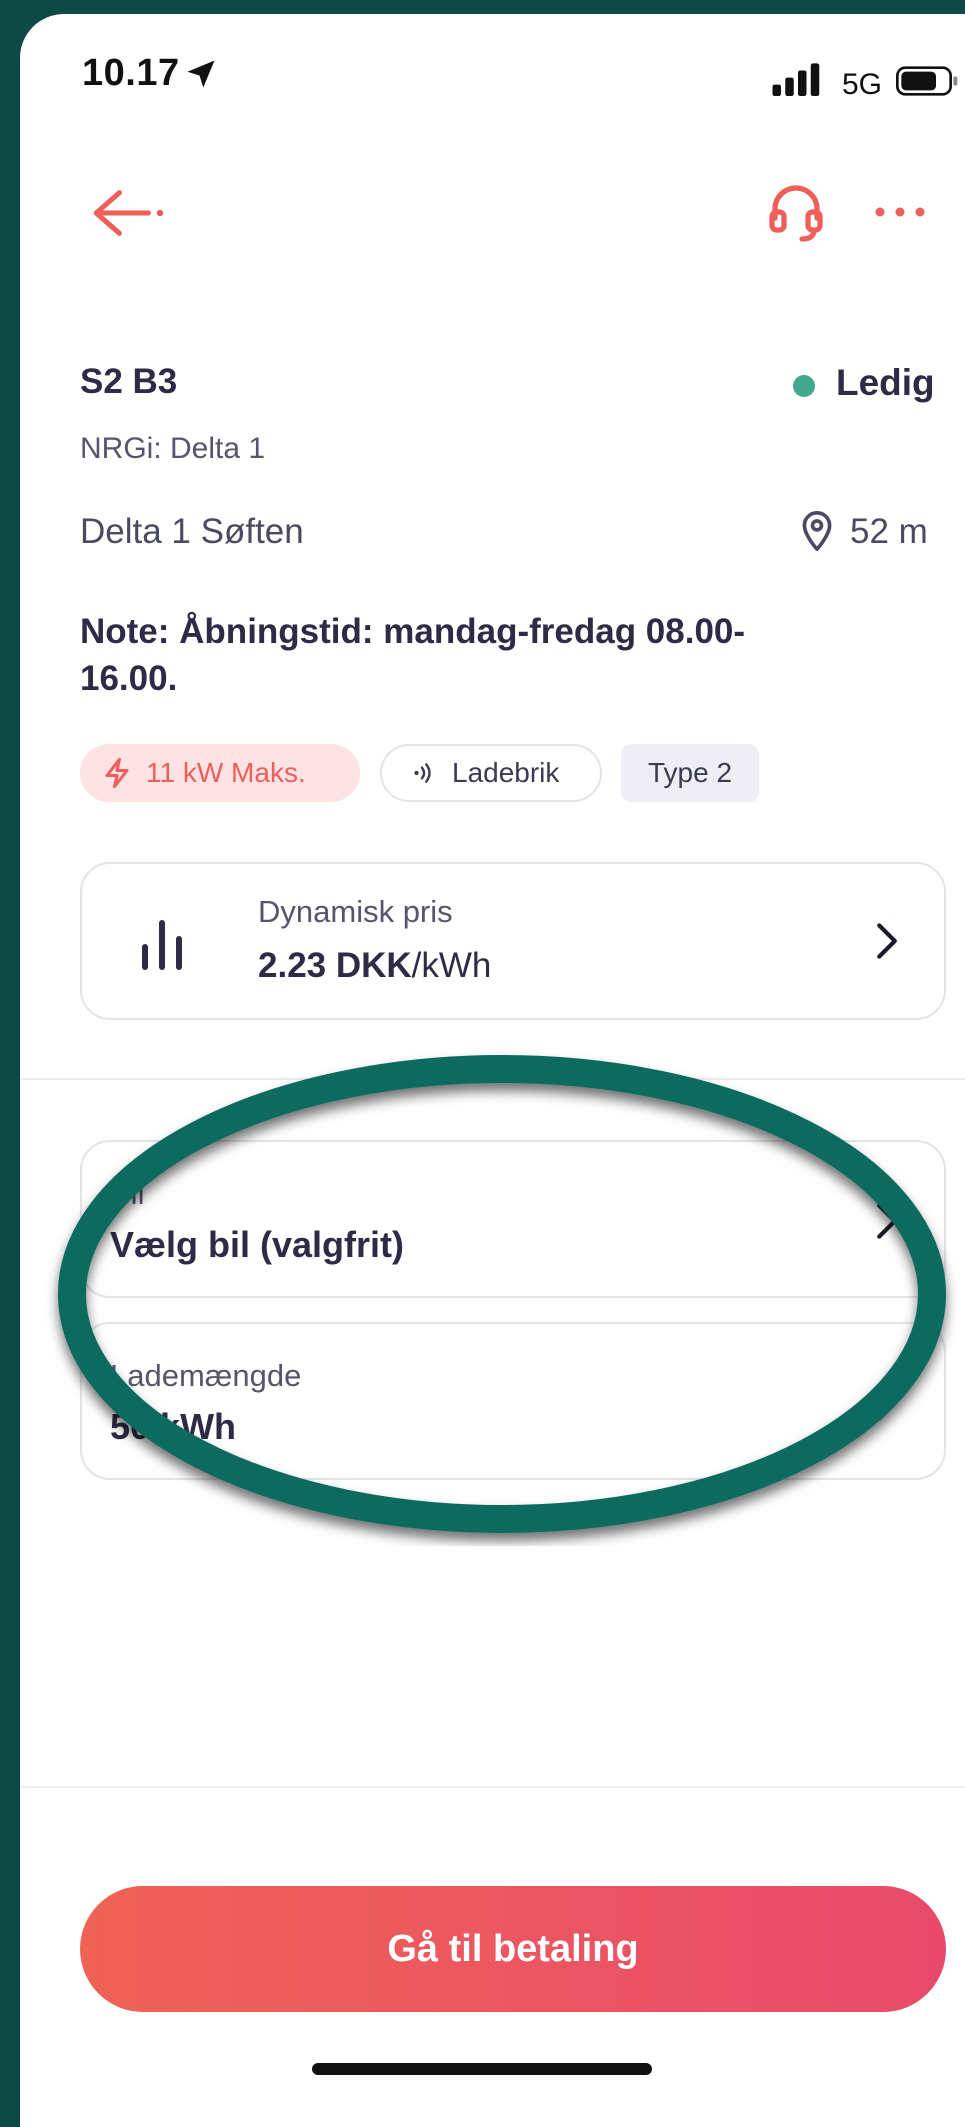 This screenshot has height=2127, width=965. What do you see at coordinates (173, 1426) in the screenshot?
I see `amount-value: 50 kWh` at bounding box center [173, 1426].